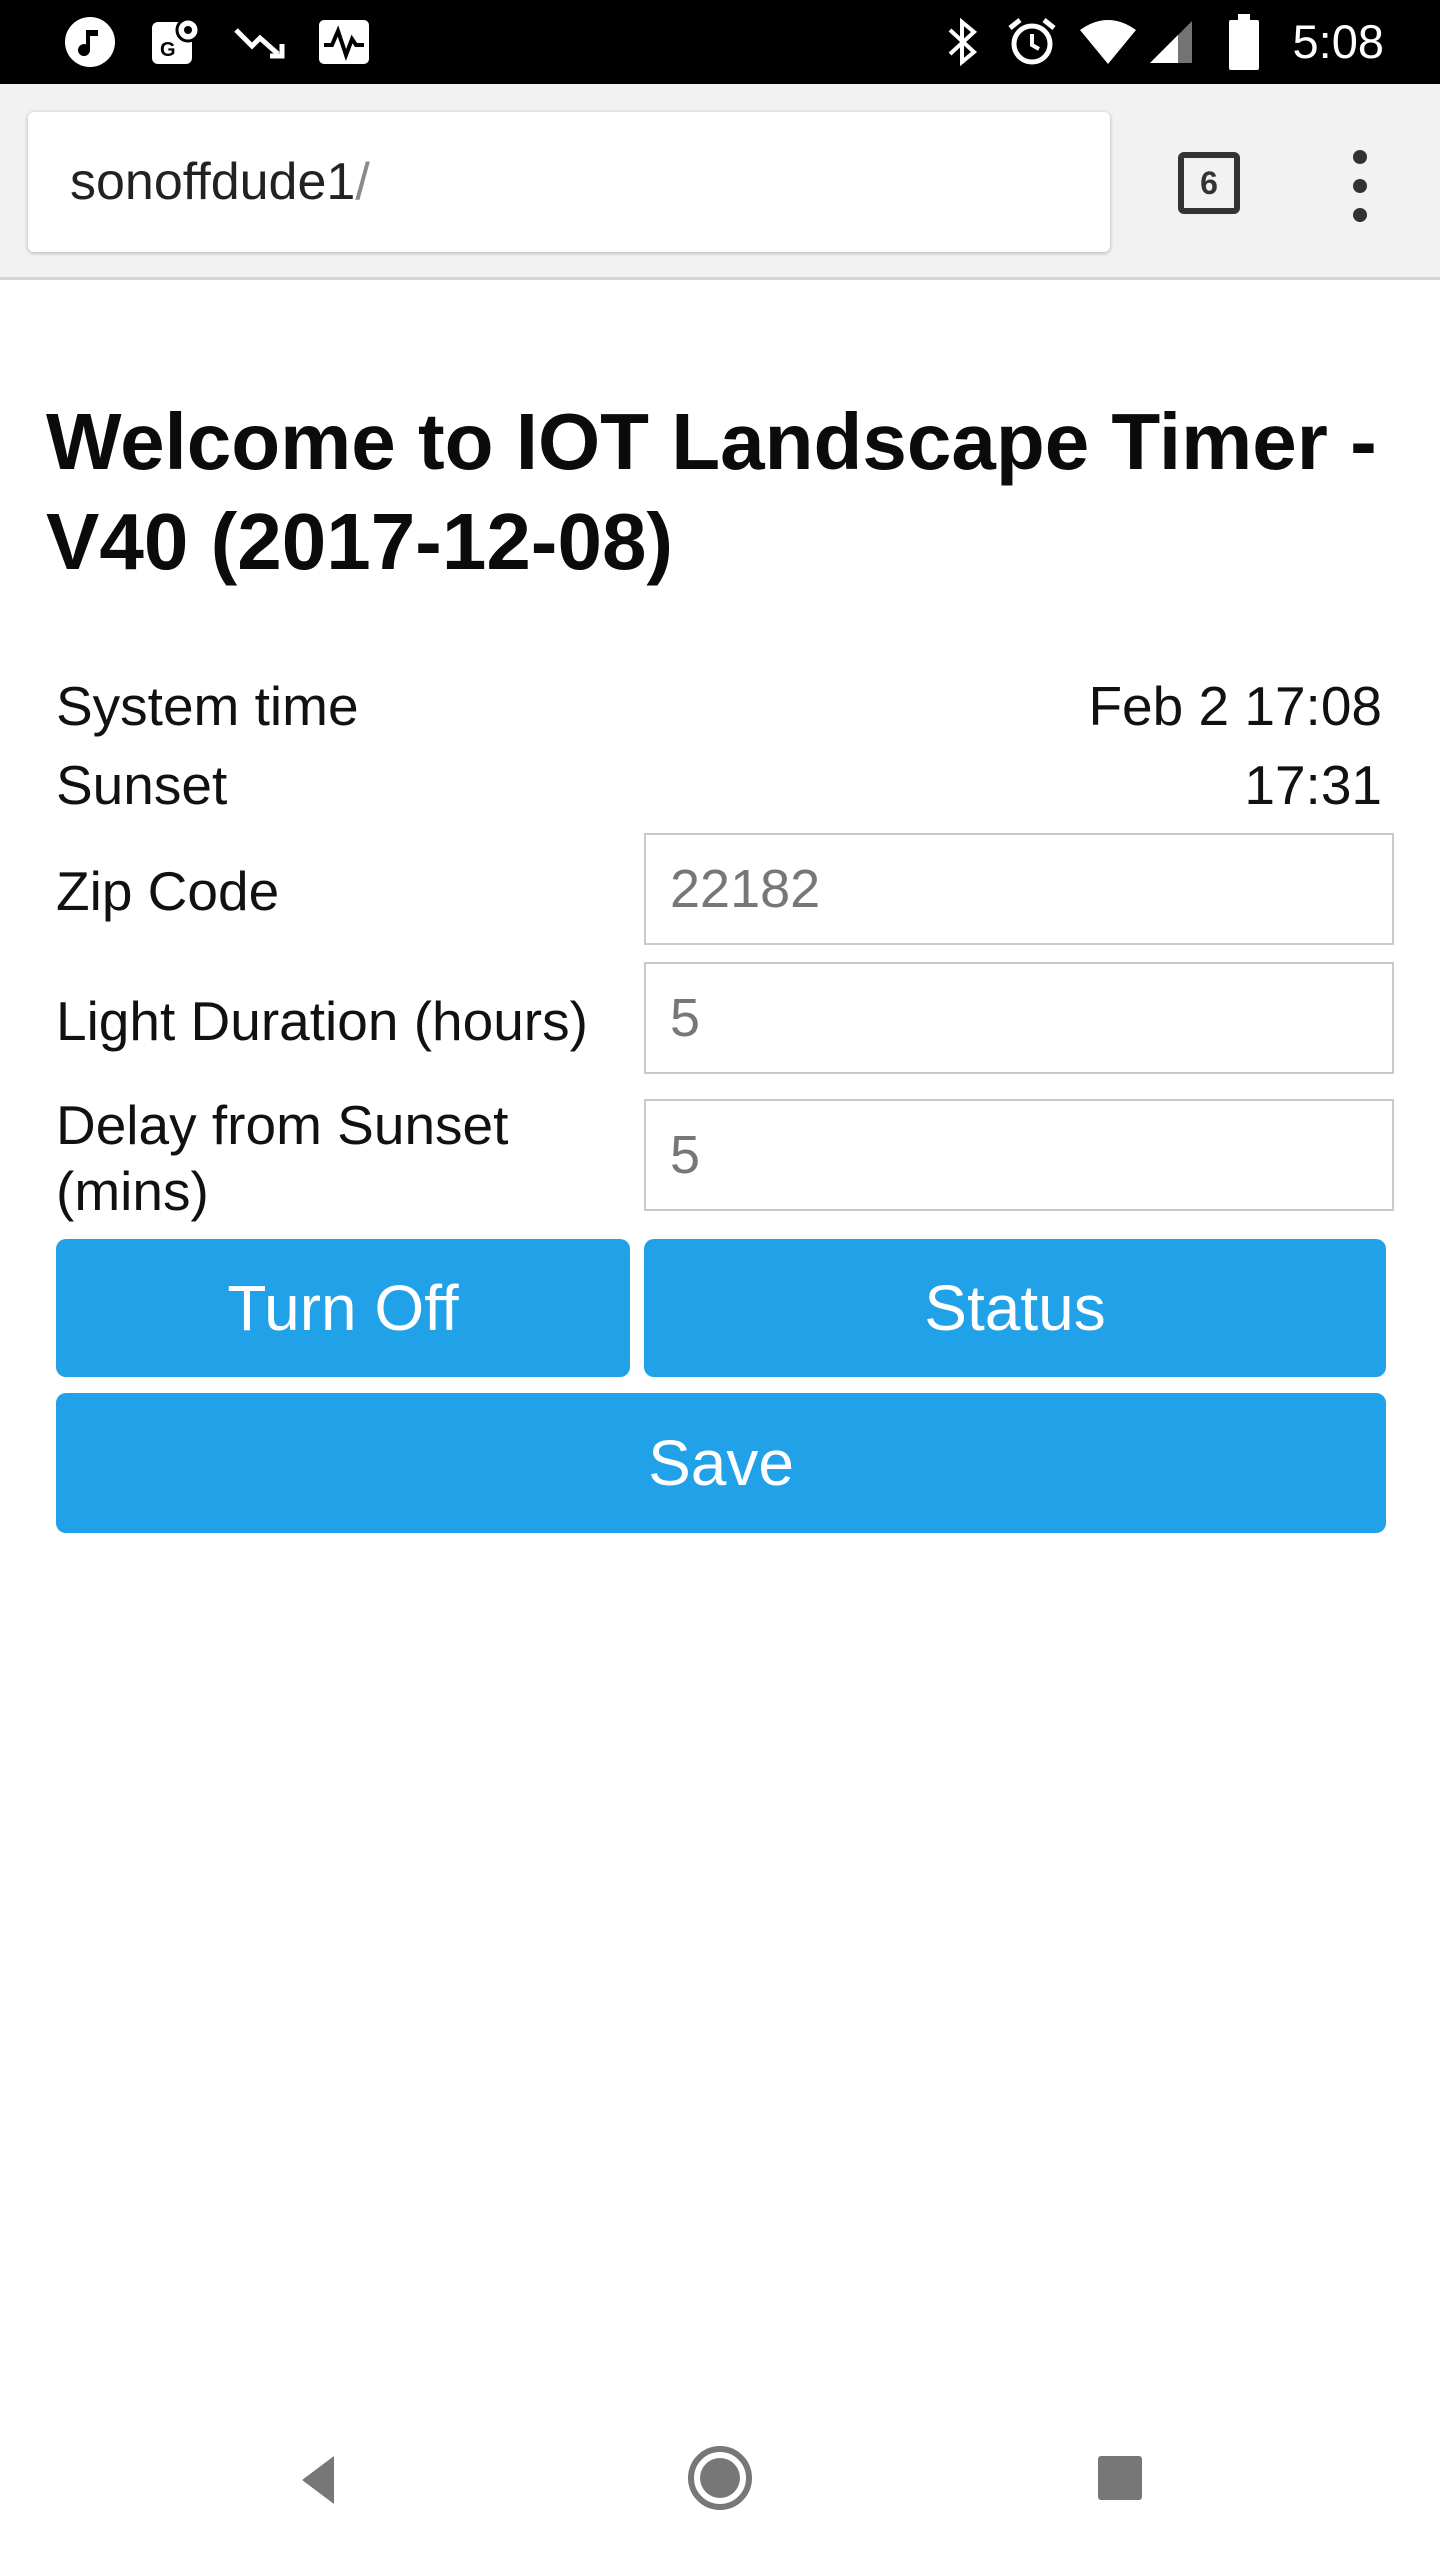  I want to click on url-text: sonoffdude1/, so click(220, 182).